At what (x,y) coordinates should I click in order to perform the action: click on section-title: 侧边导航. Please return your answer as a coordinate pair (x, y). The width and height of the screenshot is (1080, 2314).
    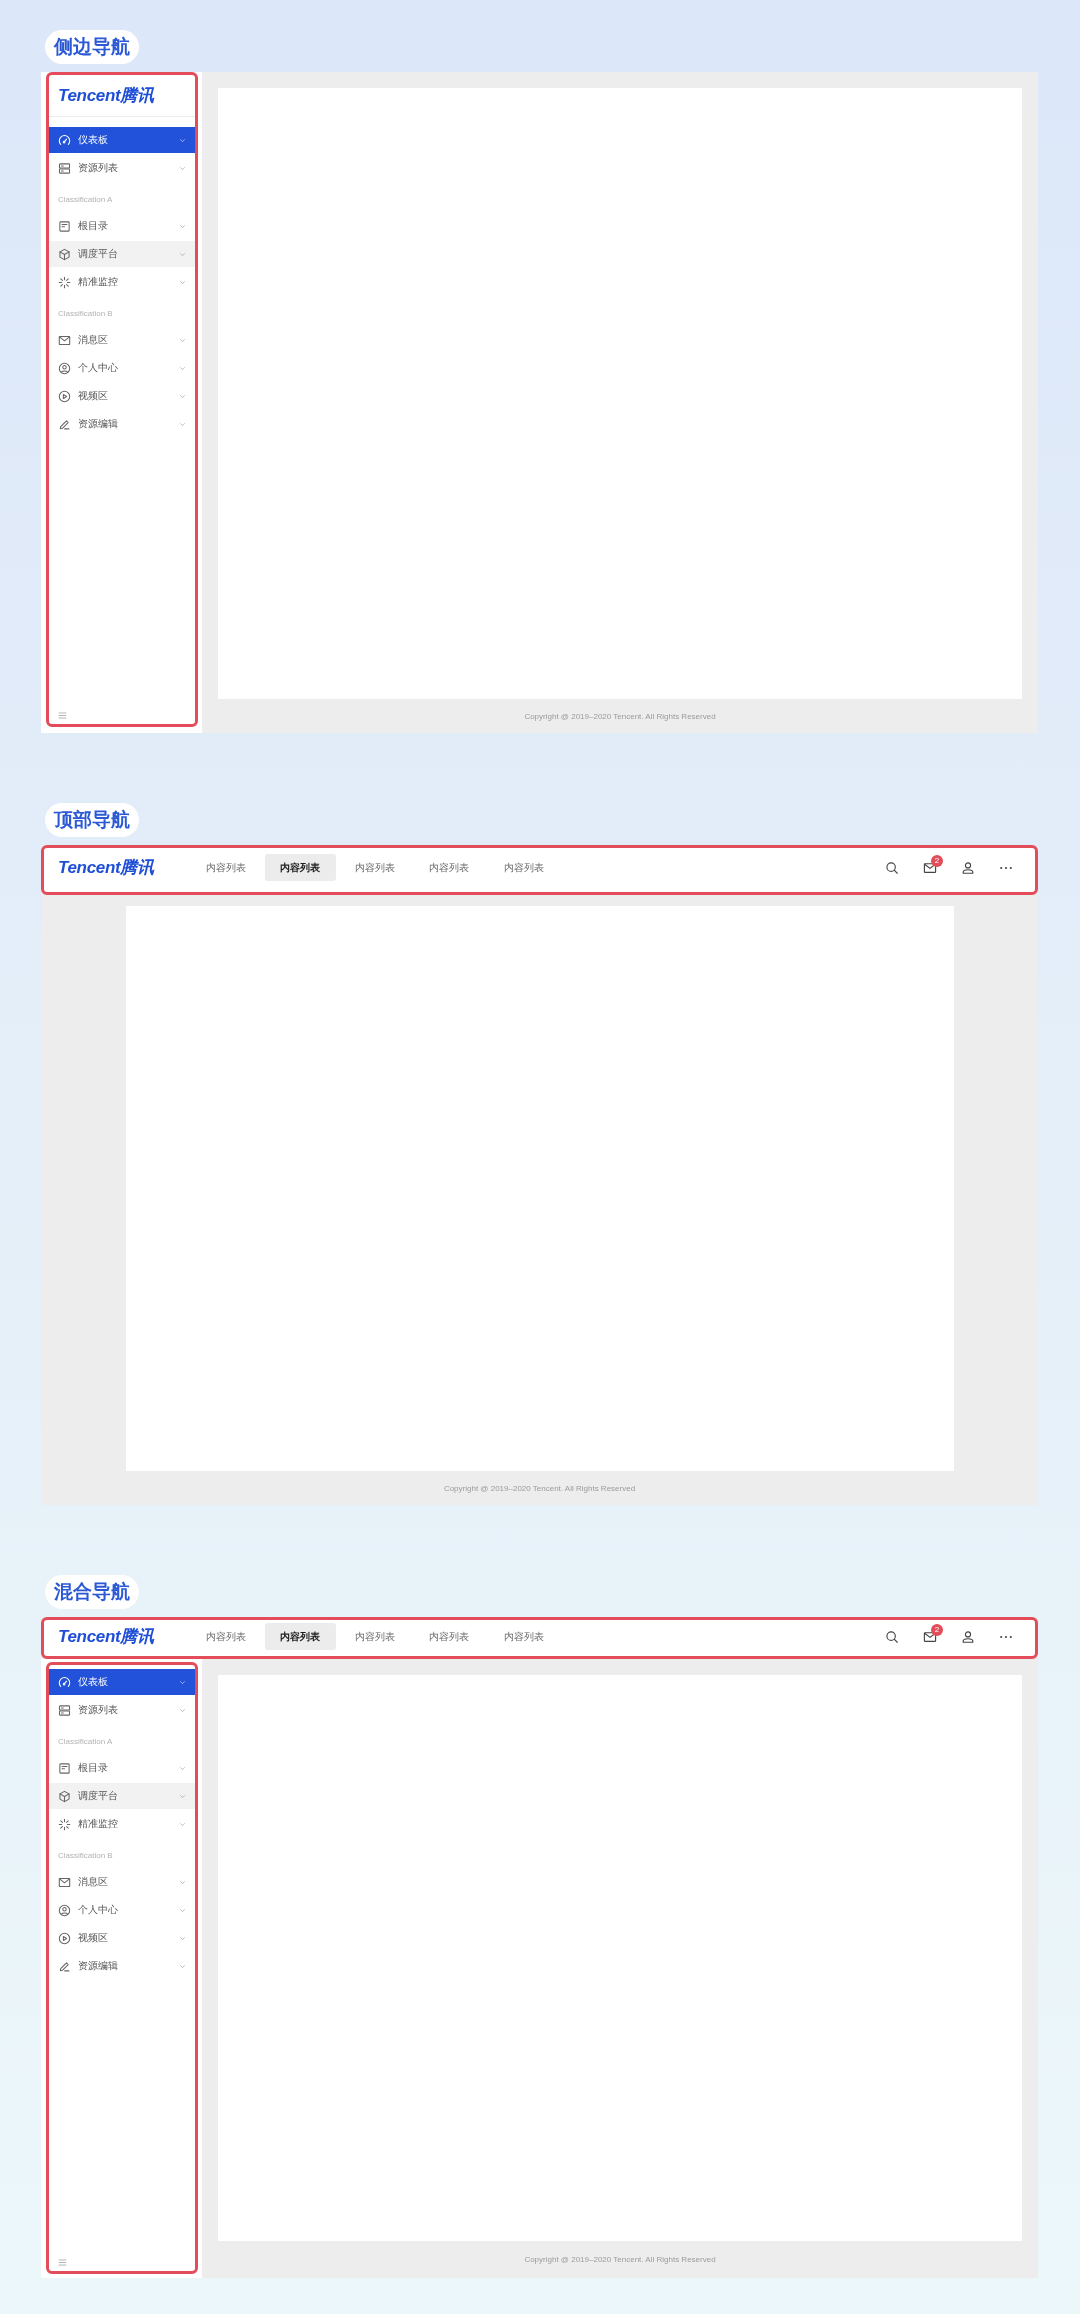
    Looking at the image, I should click on (92, 47).